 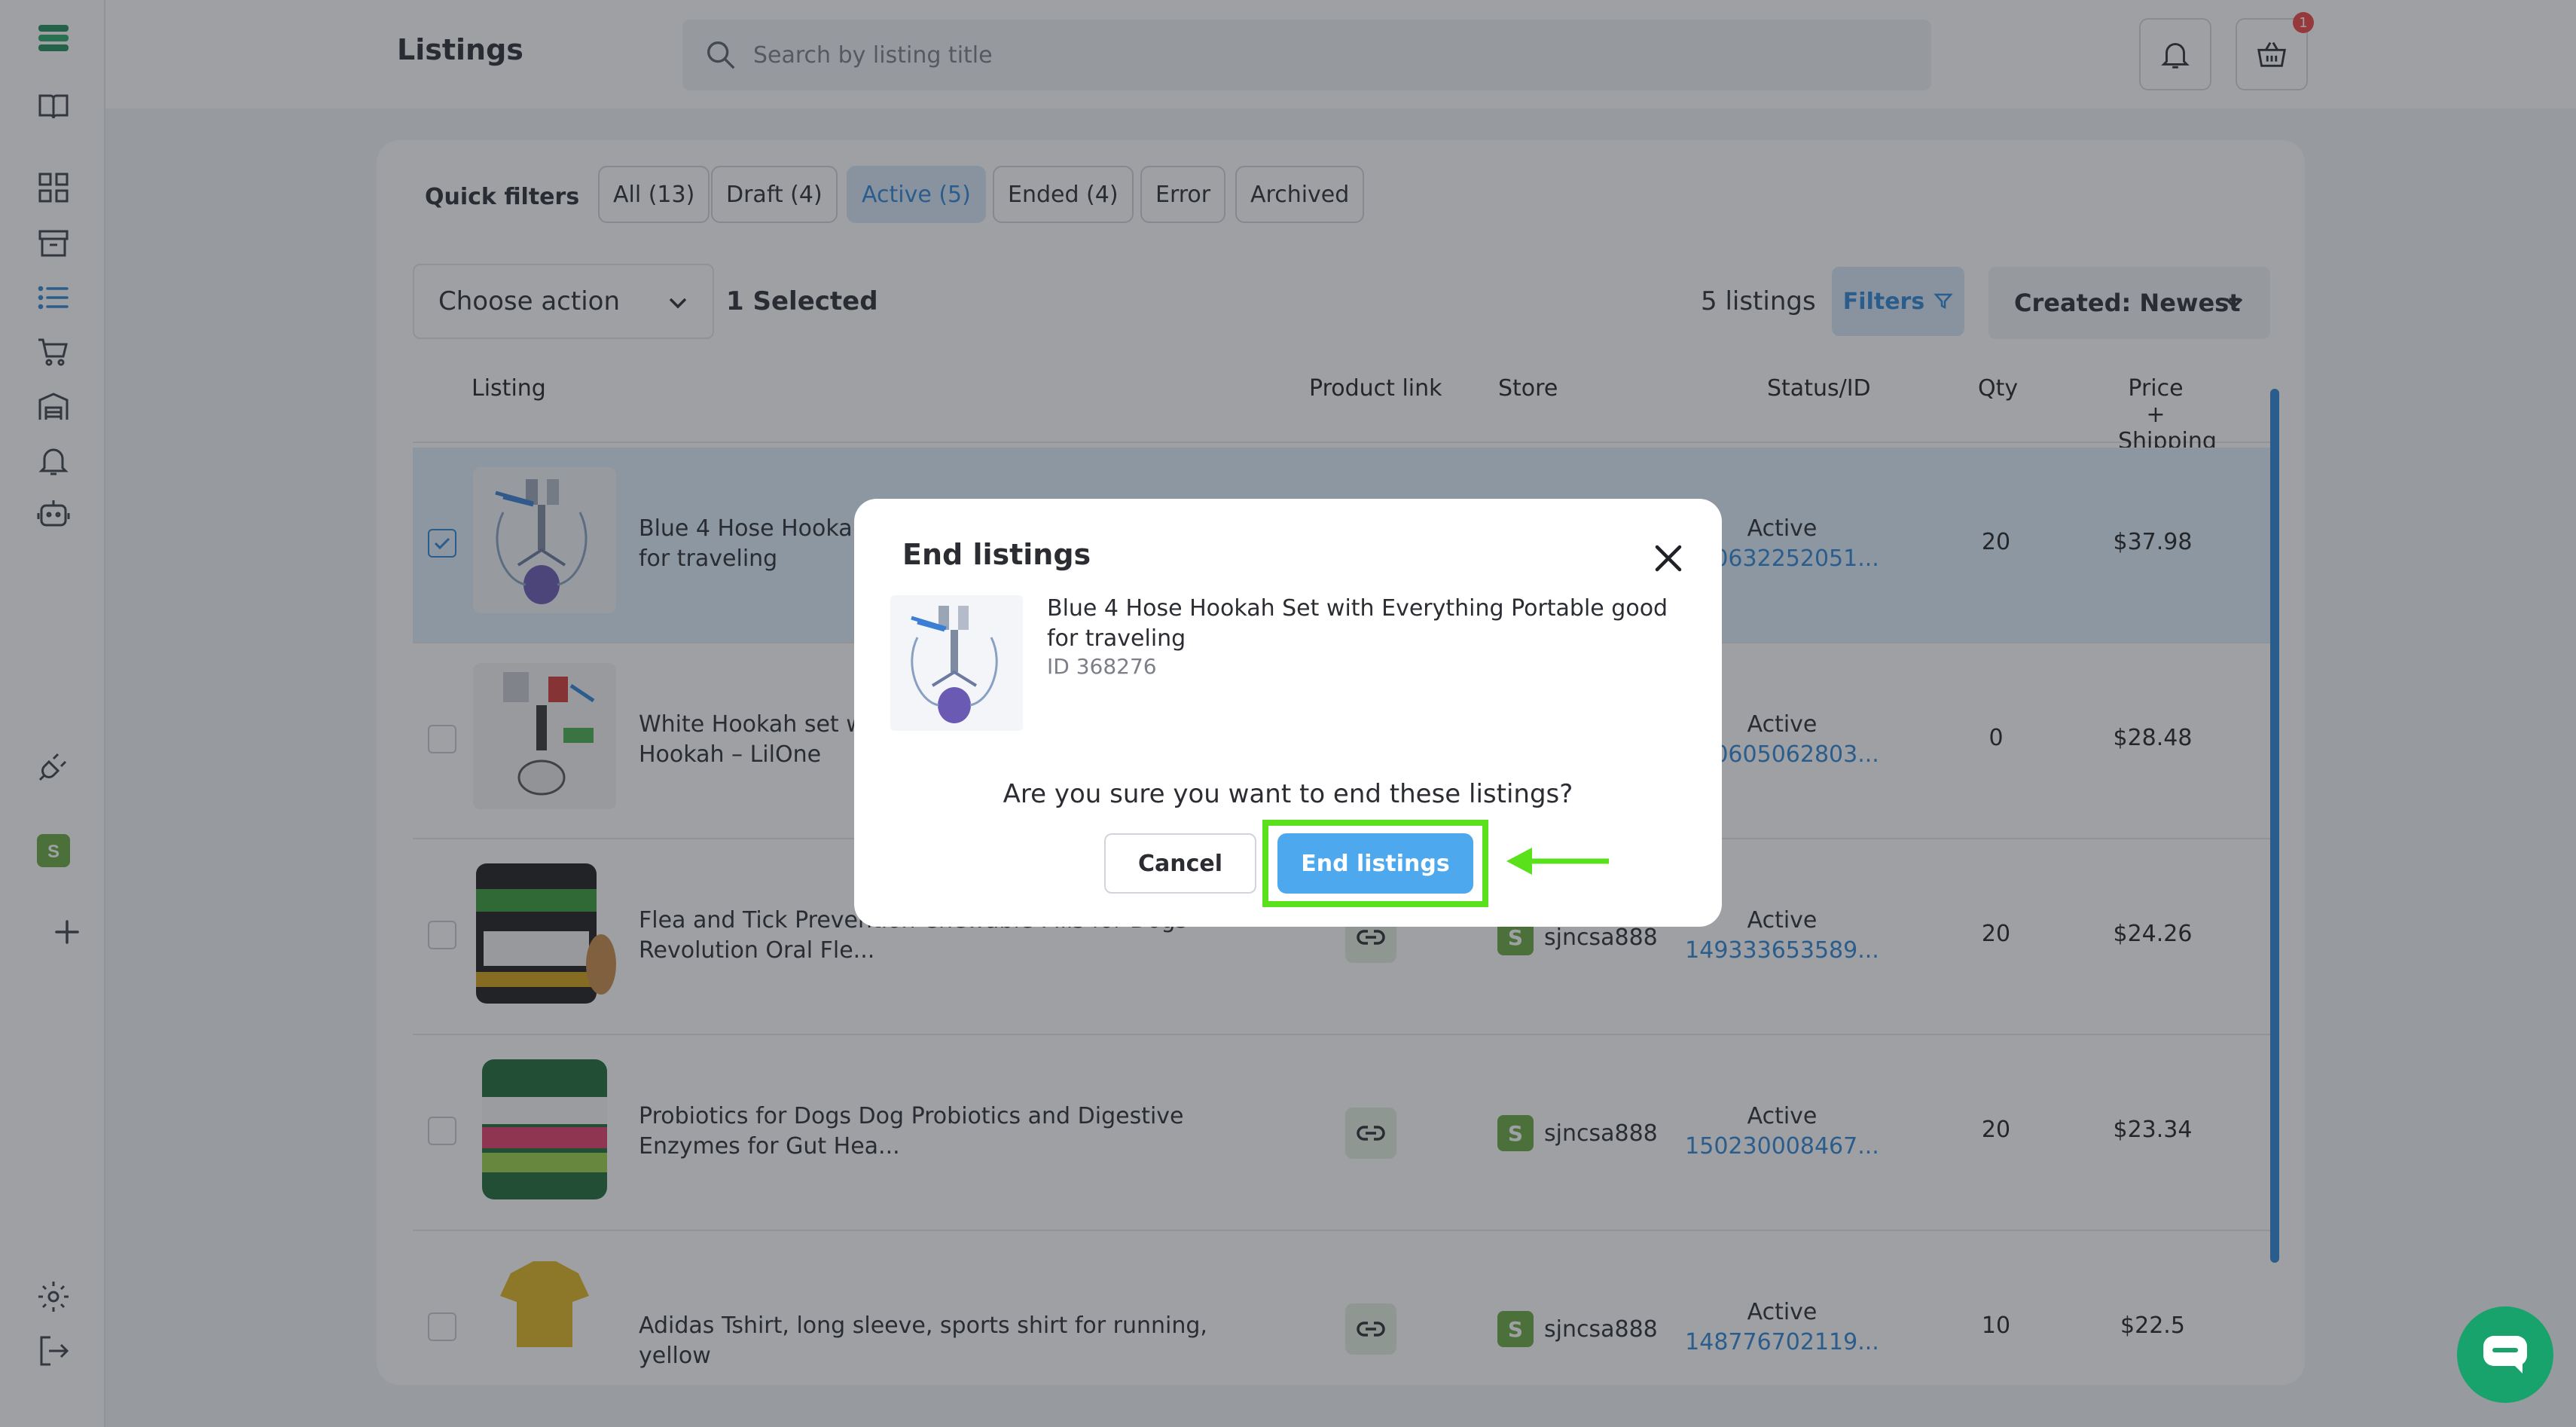 What do you see at coordinates (1102, 666) in the screenshot?
I see `modal-item-id: ID 368276` at bounding box center [1102, 666].